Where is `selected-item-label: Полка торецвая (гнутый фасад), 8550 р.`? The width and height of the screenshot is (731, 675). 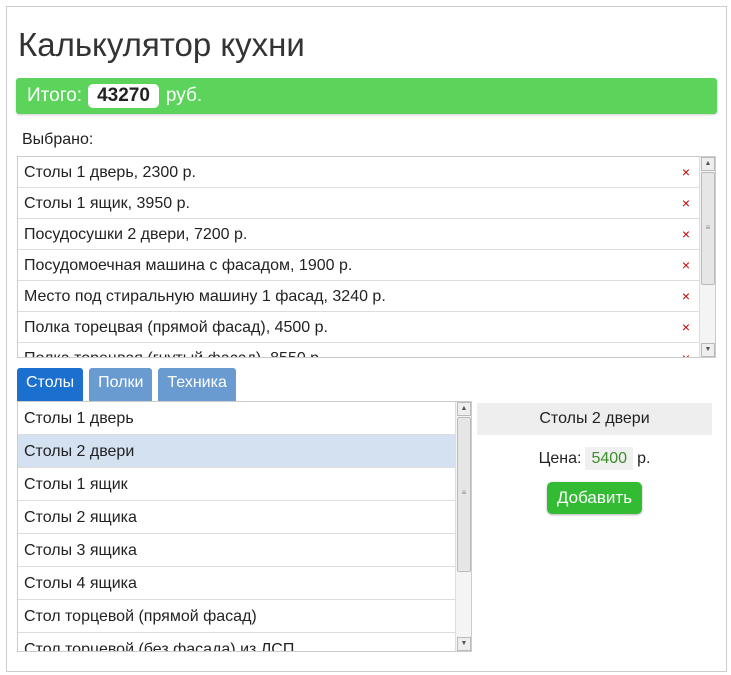
selected-item-label: Полка торецвая (гнутый фасад), 8550 р. is located at coordinates (174, 353).